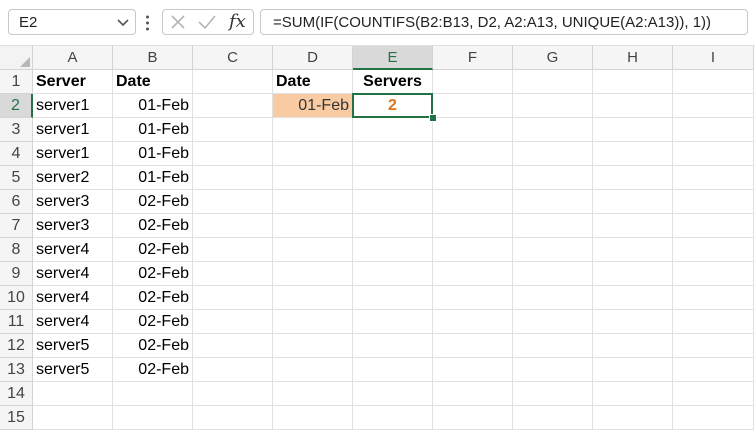 This screenshot has width=754, height=430. Describe the element at coordinates (393, 250) in the screenshot. I see `cell-e8` at that location.